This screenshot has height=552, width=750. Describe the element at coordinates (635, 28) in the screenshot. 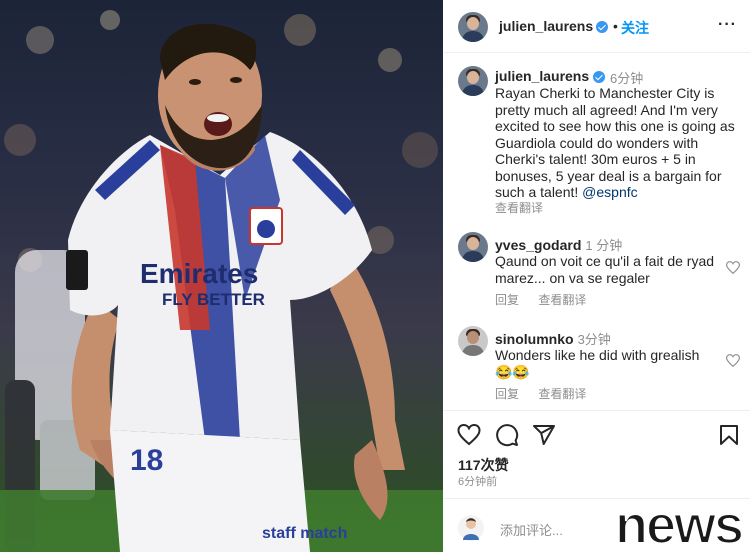

I see `follow-button: 关注` at that location.